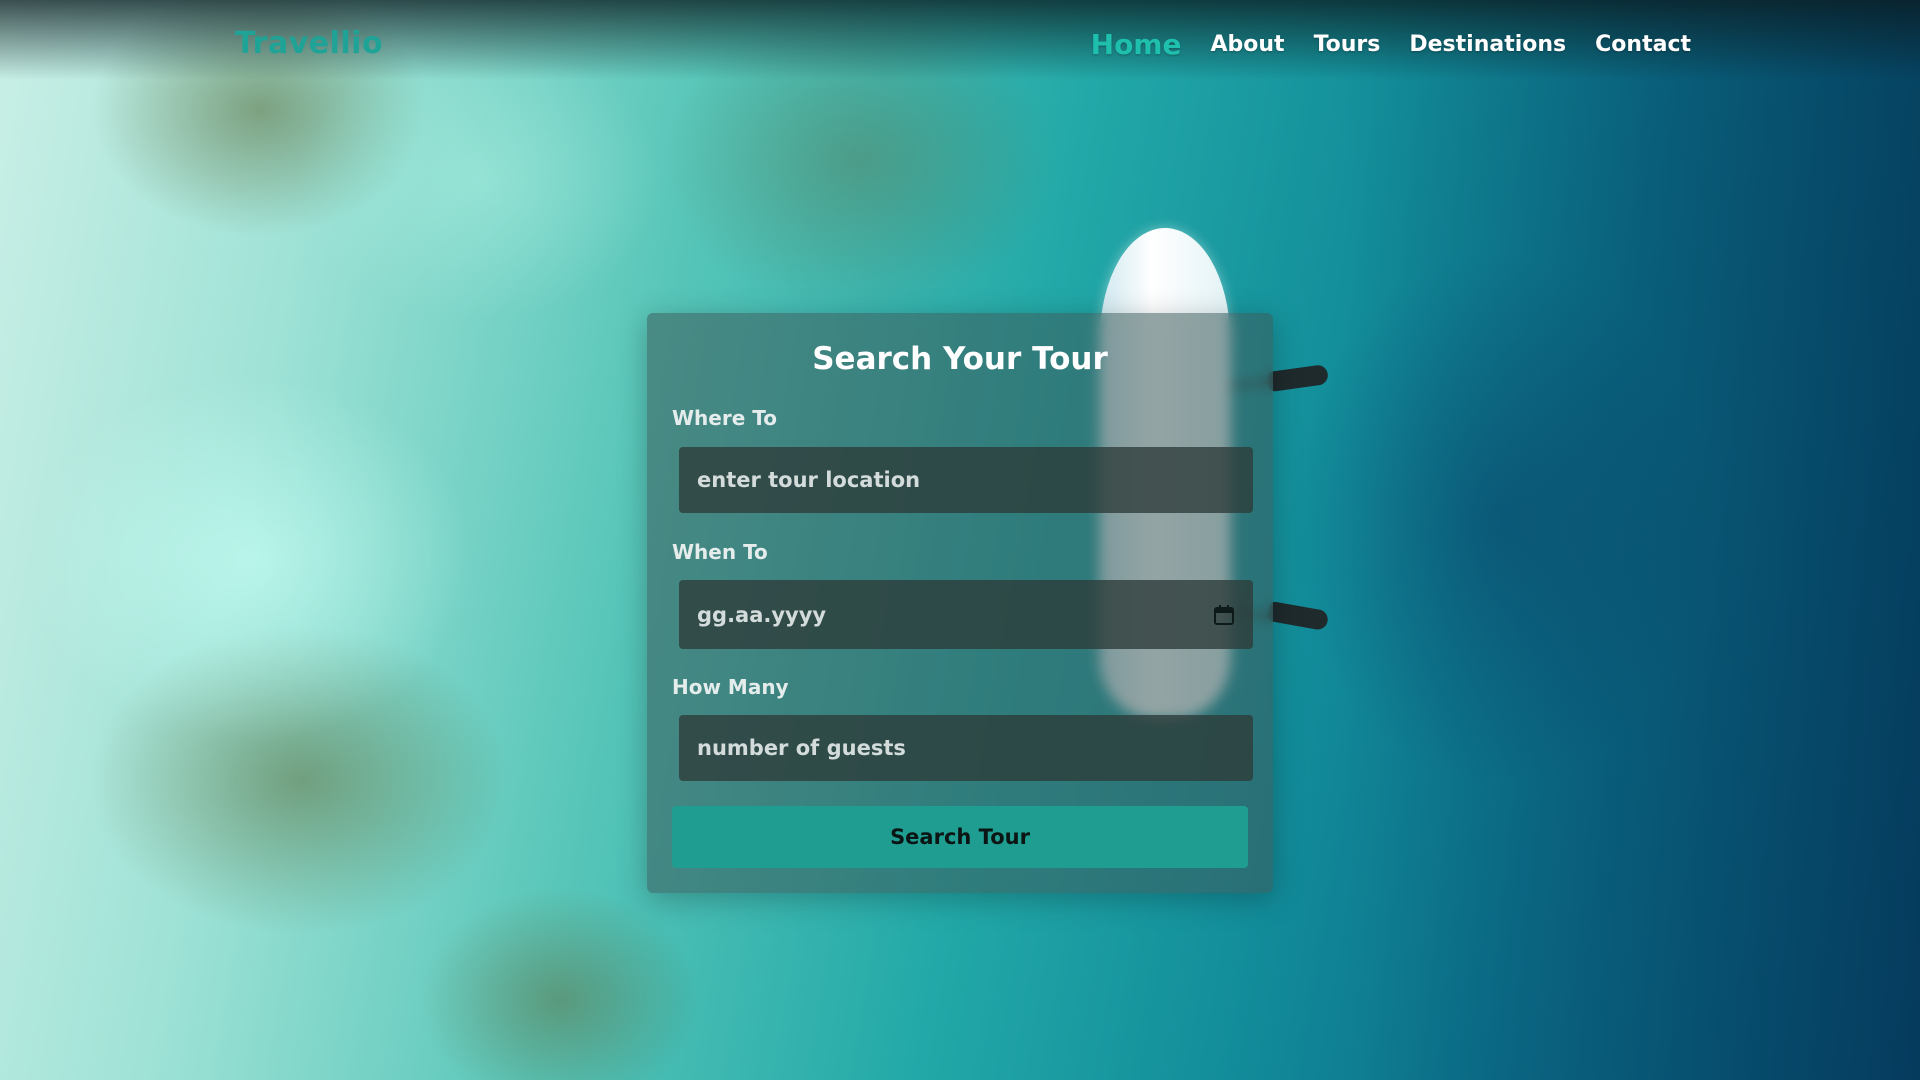 The height and width of the screenshot is (1080, 1920). What do you see at coordinates (720, 552) in the screenshot?
I see `when-to-label: When To` at bounding box center [720, 552].